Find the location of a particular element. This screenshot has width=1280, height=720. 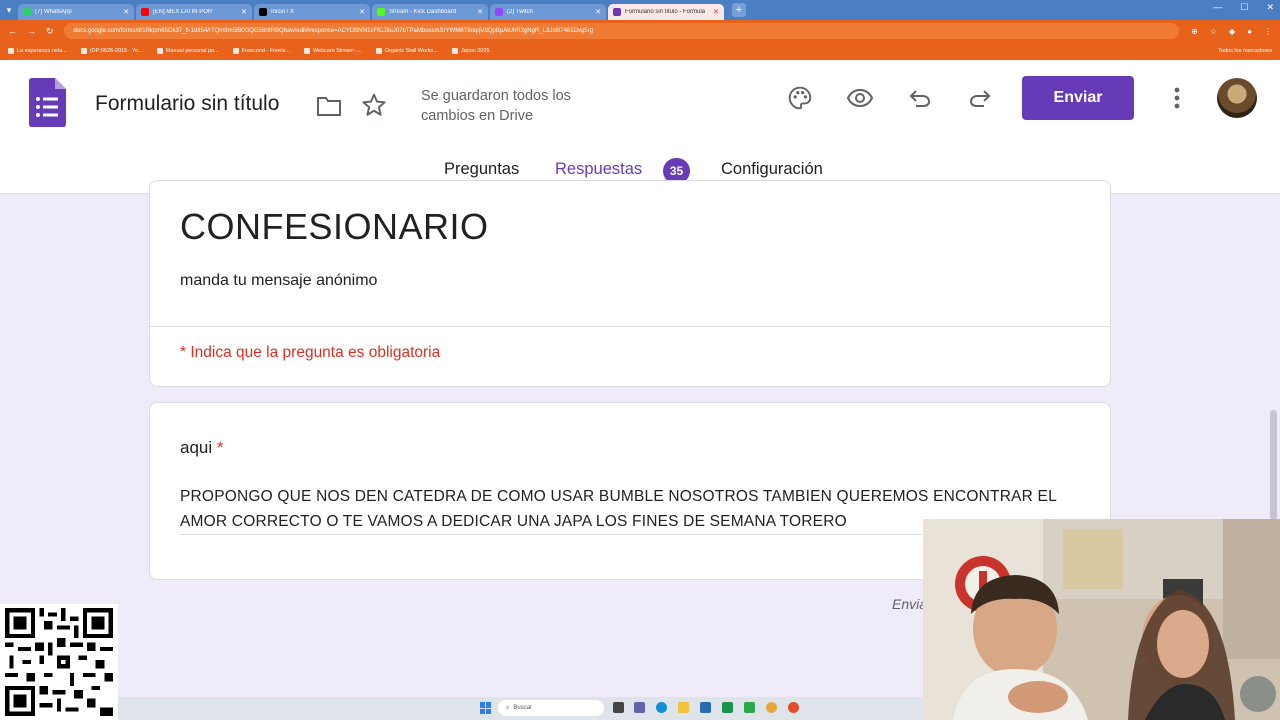

all-bookmarks: Todos los marcadores is located at coordinates (1245, 51).